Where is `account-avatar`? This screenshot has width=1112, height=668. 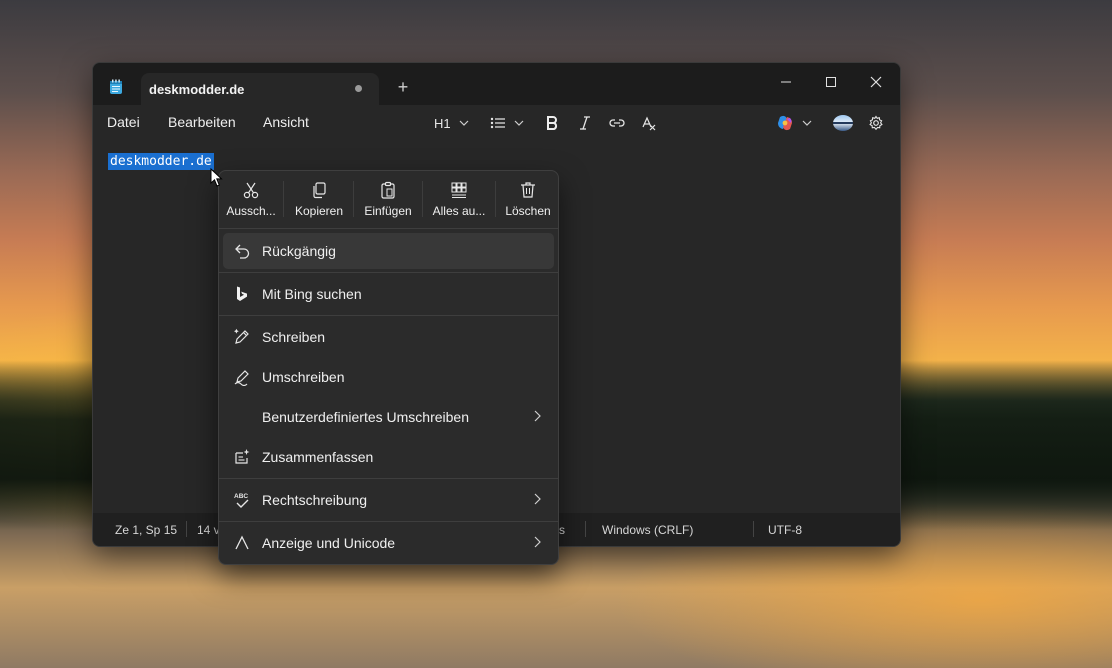 account-avatar is located at coordinates (843, 123).